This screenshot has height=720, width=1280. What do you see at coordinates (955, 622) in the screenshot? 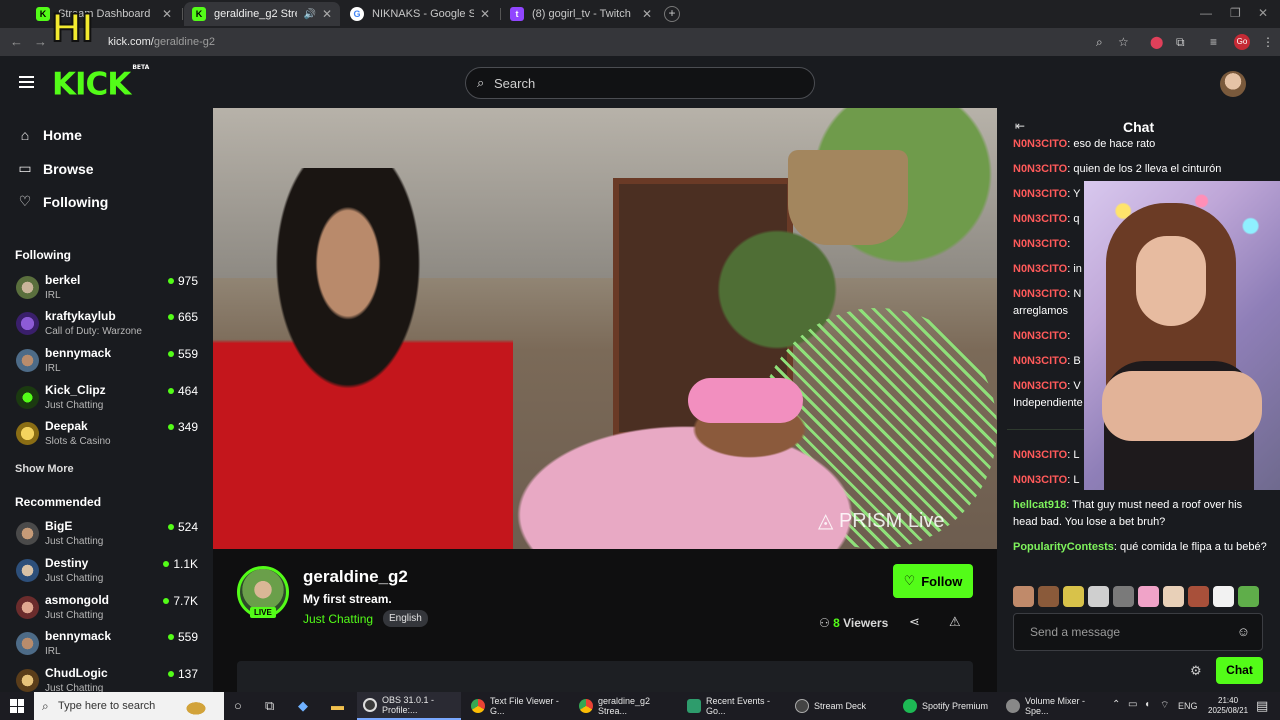
I see `report-warning-icon: ⚠` at bounding box center [955, 622].